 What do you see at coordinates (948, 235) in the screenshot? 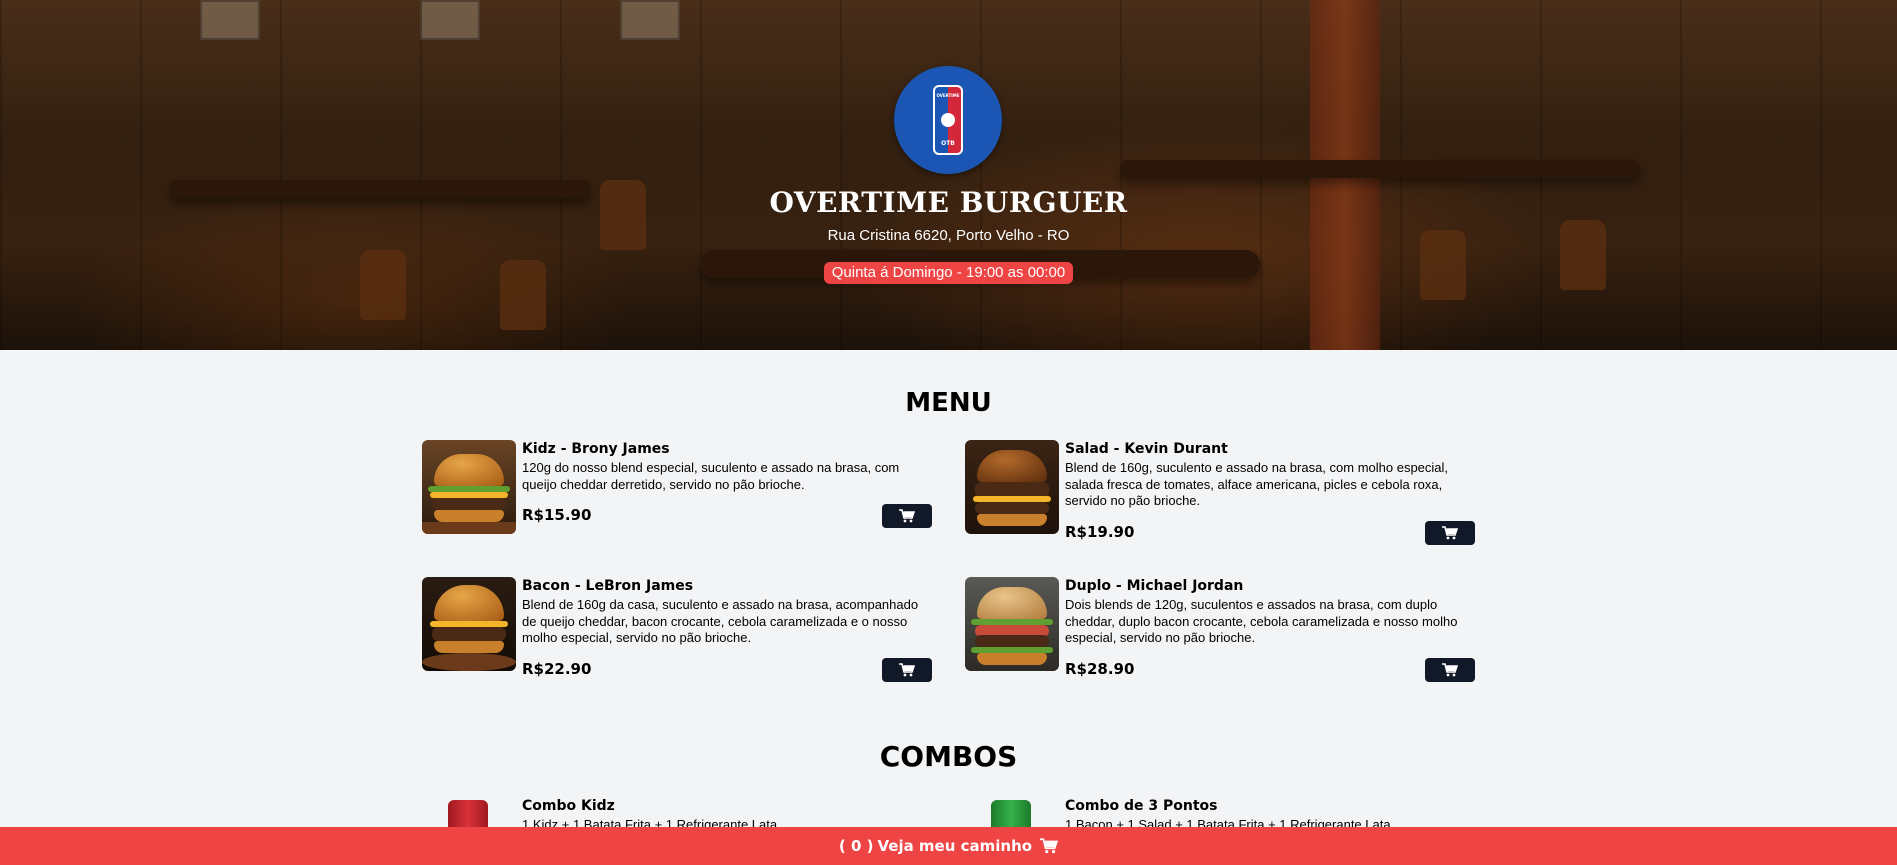
I see `restaurant-address: Rua Cristina 6620, Porto Velho - RO` at bounding box center [948, 235].